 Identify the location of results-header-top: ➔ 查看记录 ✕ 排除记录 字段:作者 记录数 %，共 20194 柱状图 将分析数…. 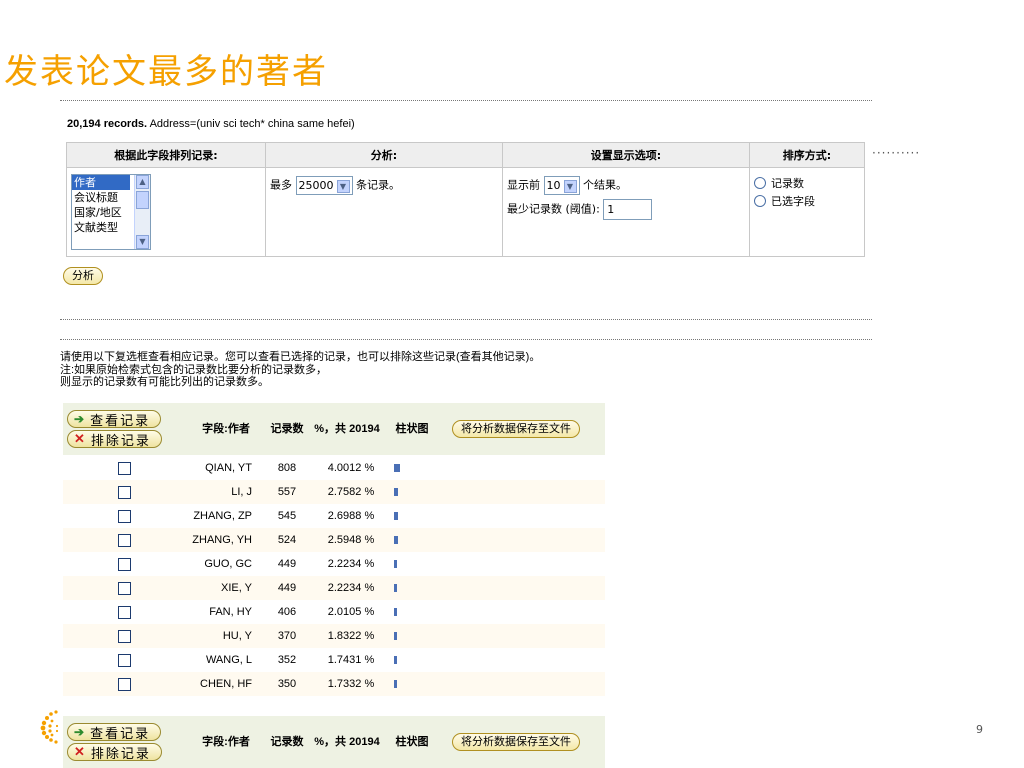
(334, 429).